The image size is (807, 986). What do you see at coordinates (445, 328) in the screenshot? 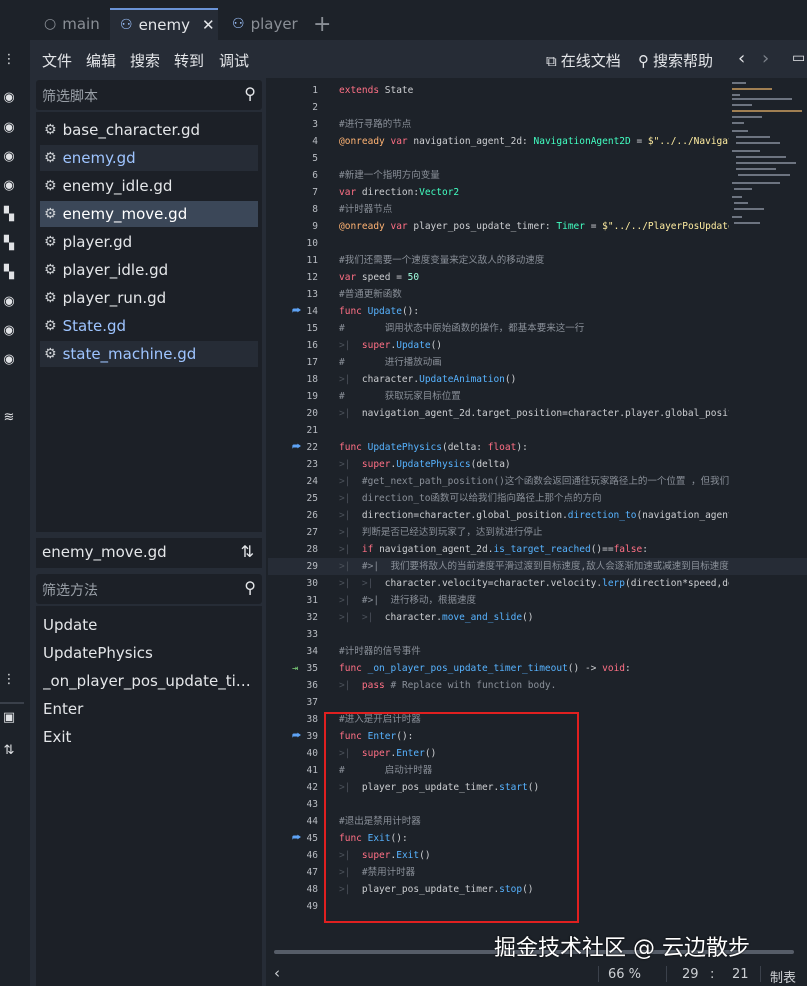
I see `code-line: 15 # 调用状态中原始函数的操作，都基本要来这一行` at bounding box center [445, 328].